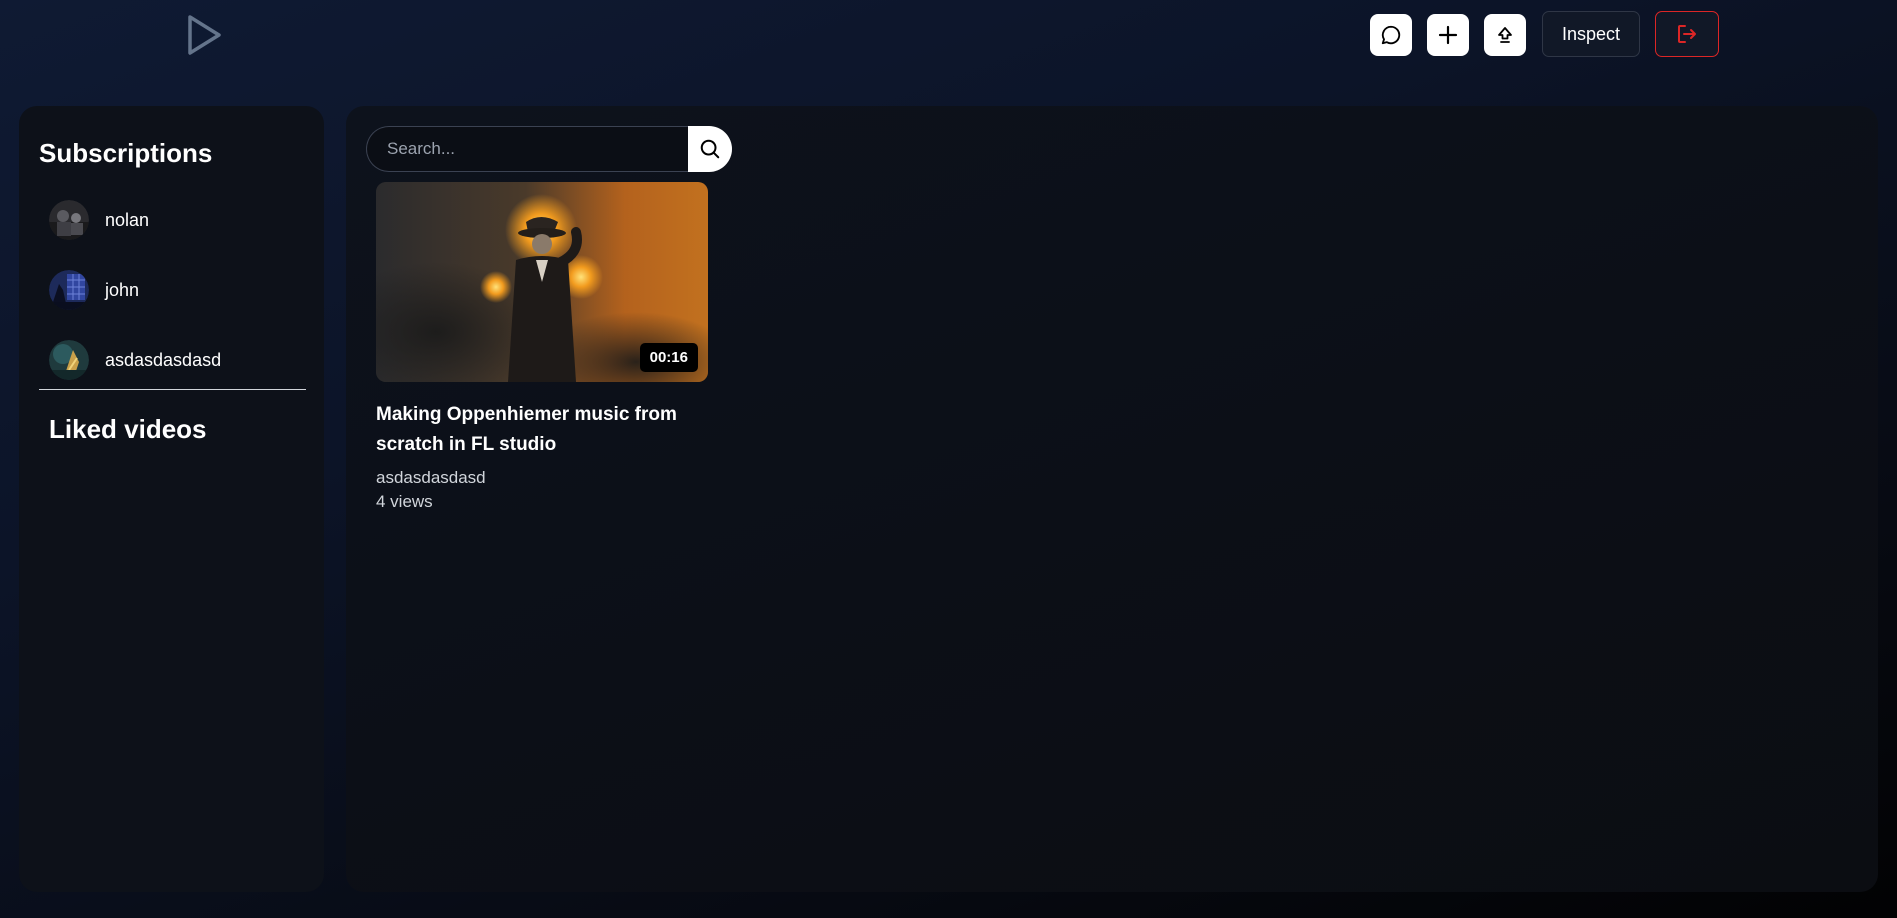 The height and width of the screenshot is (918, 1897). Describe the element at coordinates (542, 478) in the screenshot. I see `video-channel-name: asdasdasdasd` at that location.